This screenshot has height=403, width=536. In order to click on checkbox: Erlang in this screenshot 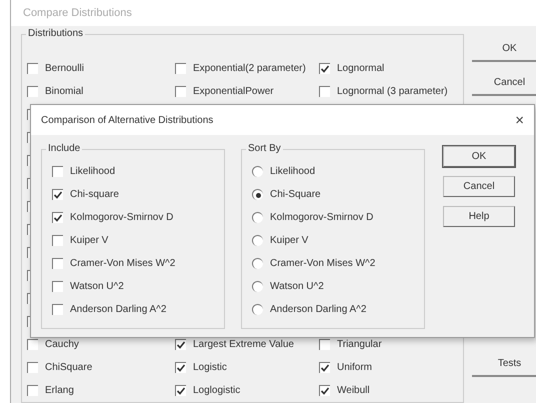, I will do `click(101, 390)`.